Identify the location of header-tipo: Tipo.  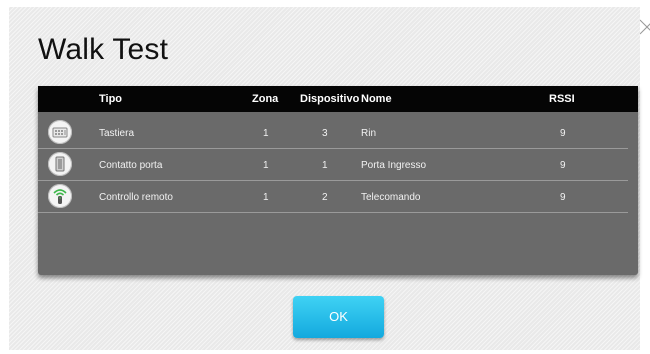
(111, 99).